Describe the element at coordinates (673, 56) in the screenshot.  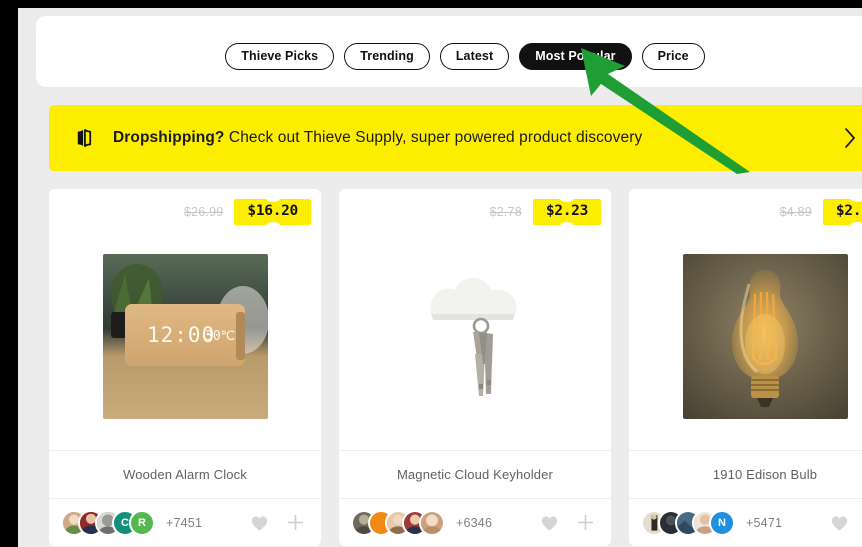
I see `filter-pill-price: Price` at that location.